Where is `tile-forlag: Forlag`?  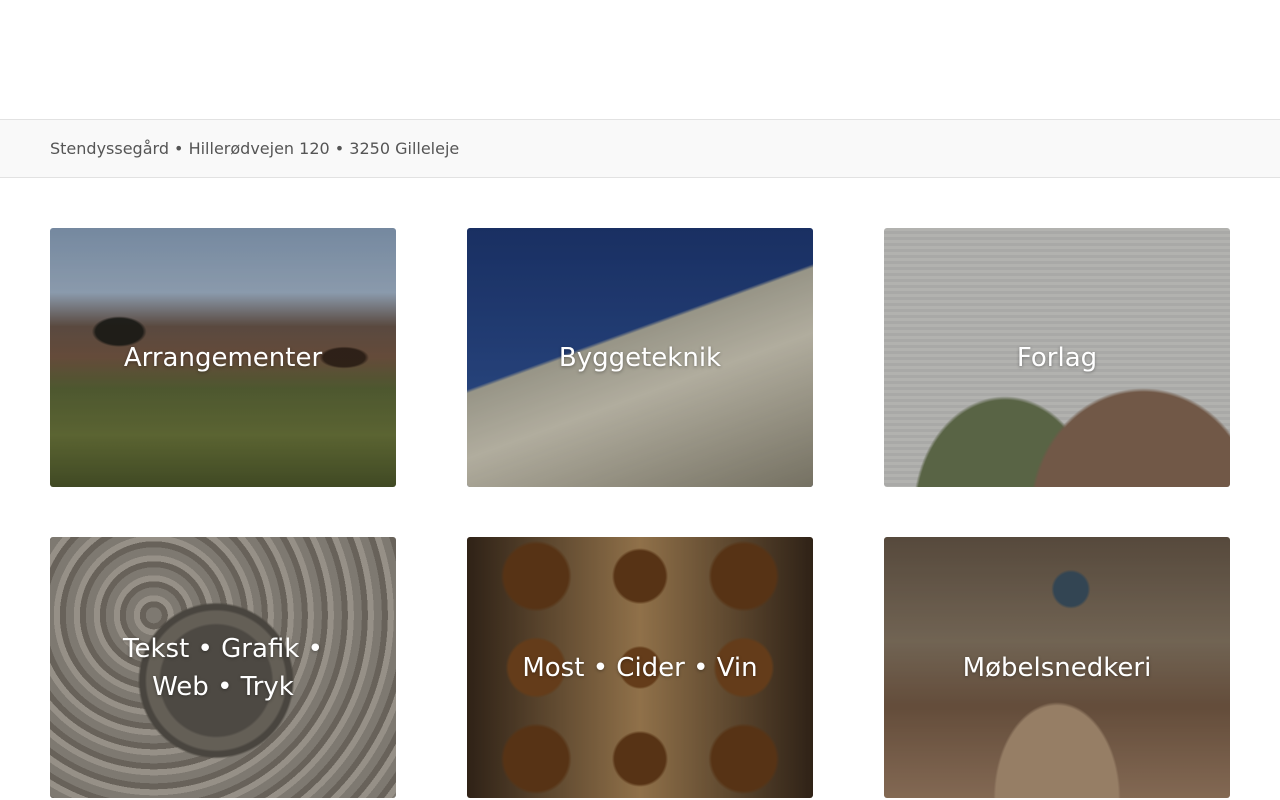
tile-forlag: Forlag is located at coordinates (1057, 357).